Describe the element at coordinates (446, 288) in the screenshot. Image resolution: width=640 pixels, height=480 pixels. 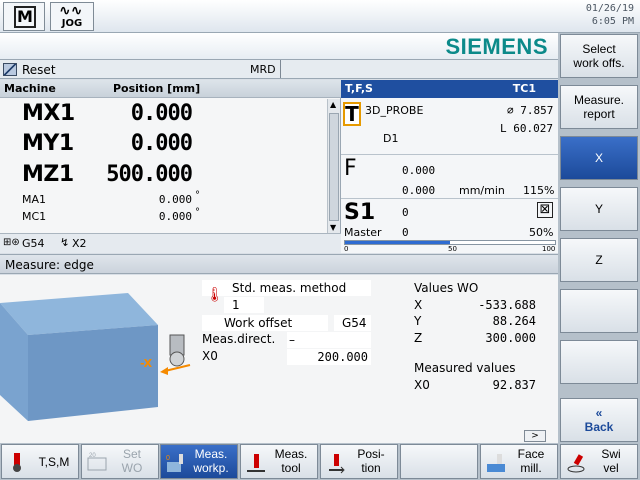
I see `values-wo-title: Values WO` at that location.